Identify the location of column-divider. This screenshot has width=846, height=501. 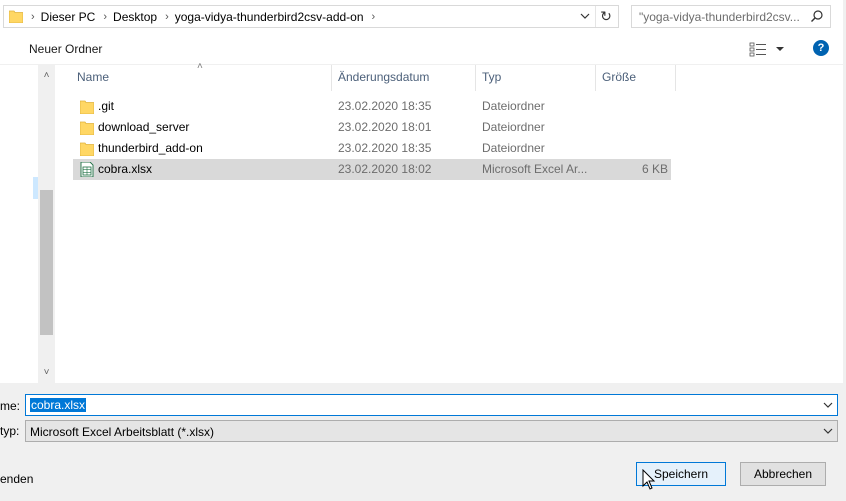
(675, 78).